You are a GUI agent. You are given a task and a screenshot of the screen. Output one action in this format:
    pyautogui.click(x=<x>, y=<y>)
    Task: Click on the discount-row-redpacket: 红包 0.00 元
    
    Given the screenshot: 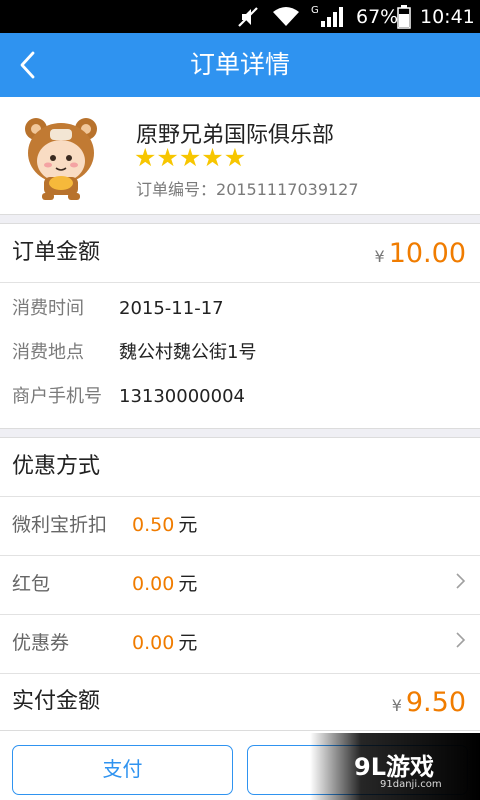 What is the action you would take?
    pyautogui.click(x=240, y=584)
    